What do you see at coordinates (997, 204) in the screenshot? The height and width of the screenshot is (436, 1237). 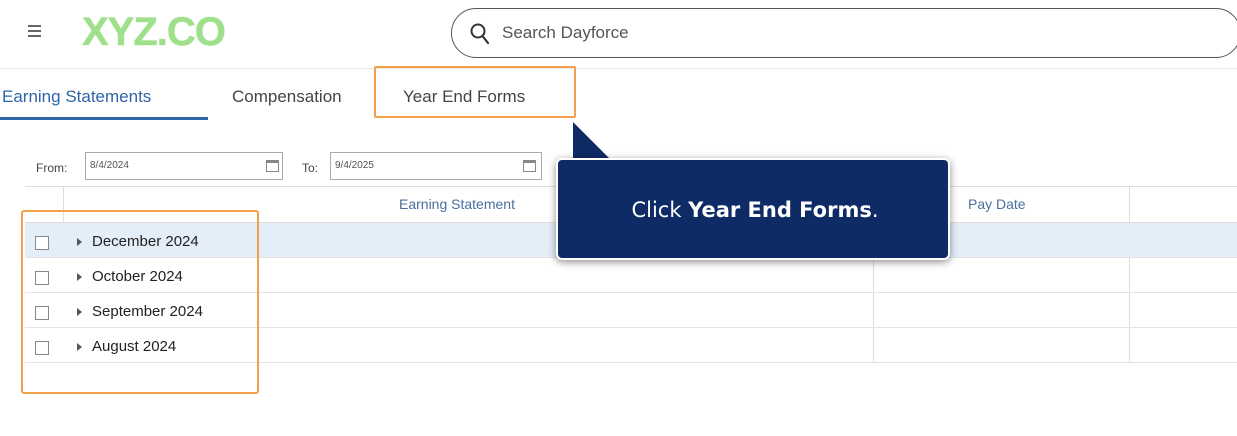 I see `column-header-pay-date: Pay Date` at bounding box center [997, 204].